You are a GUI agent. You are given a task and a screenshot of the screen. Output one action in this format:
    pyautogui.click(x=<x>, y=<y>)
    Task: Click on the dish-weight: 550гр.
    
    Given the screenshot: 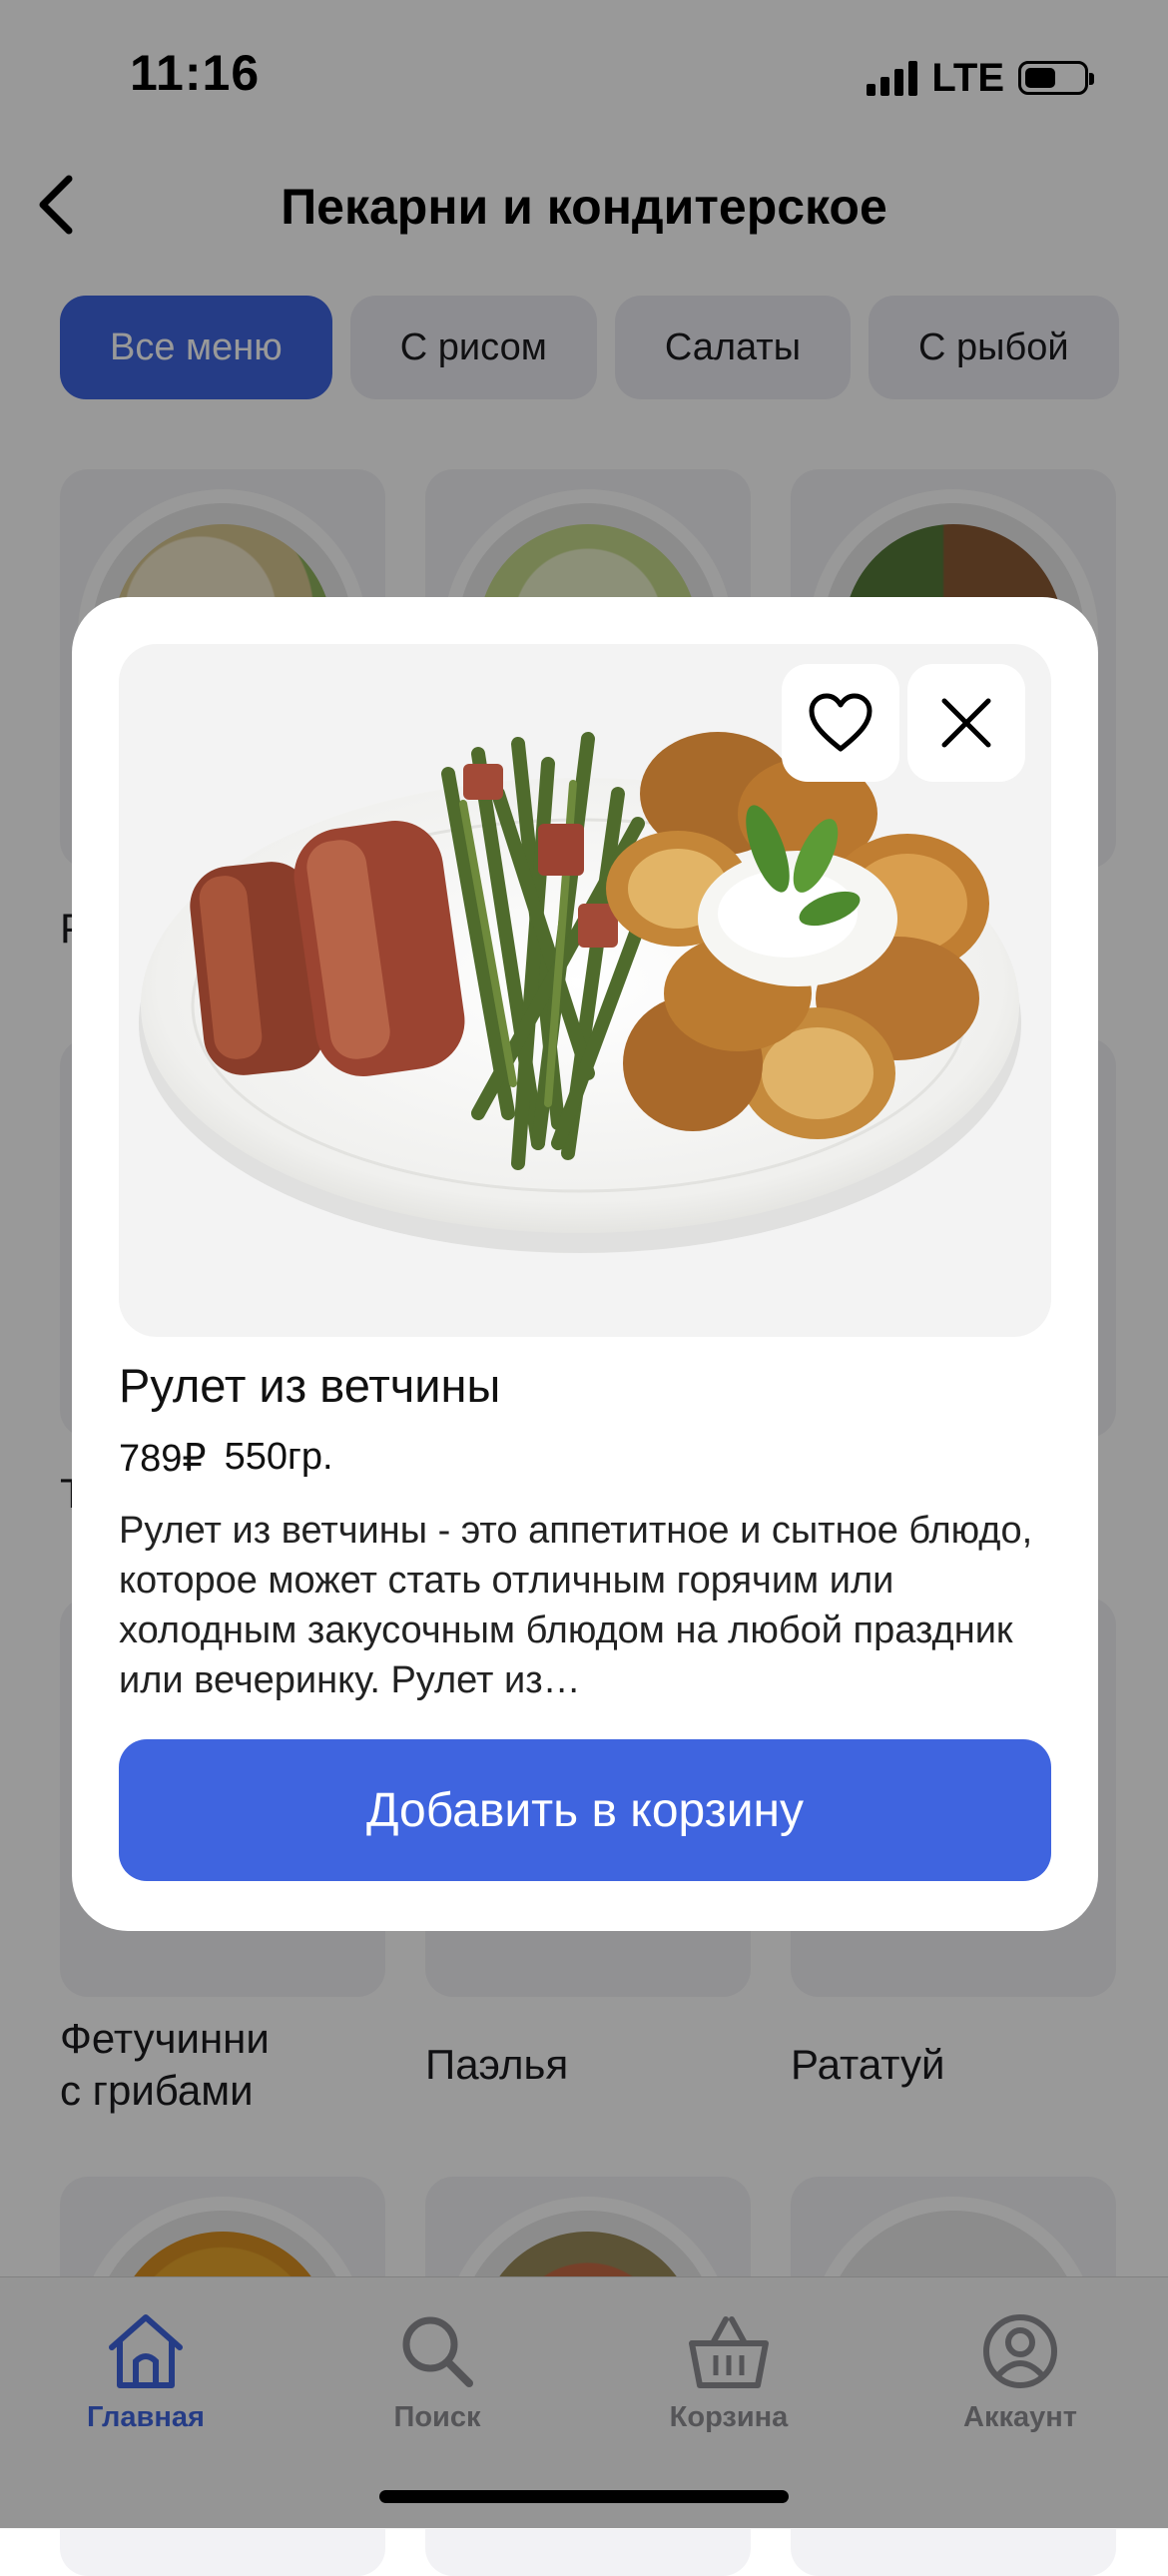 What is the action you would take?
    pyautogui.click(x=278, y=1457)
    